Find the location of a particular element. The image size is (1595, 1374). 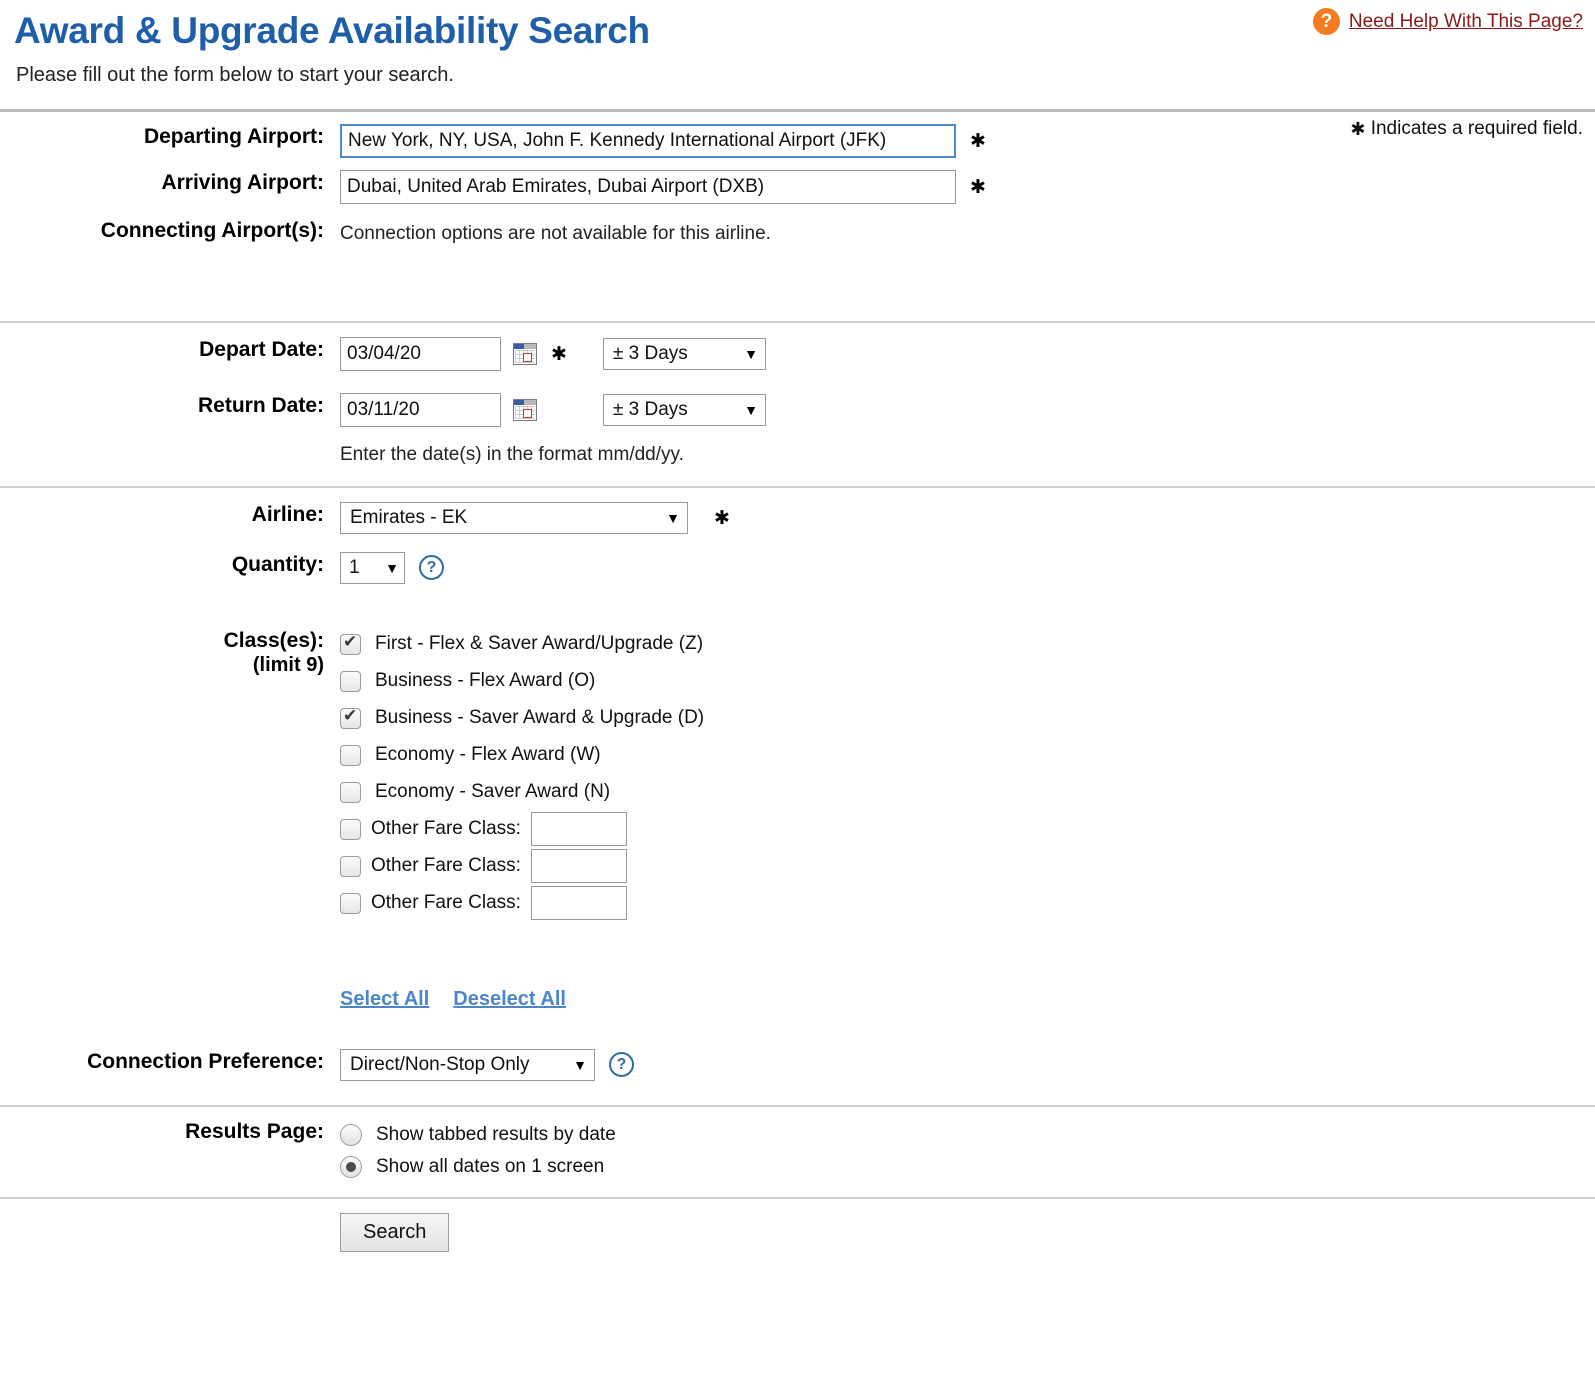

question-mark-circle-icon: ? is located at coordinates (1326, 21).